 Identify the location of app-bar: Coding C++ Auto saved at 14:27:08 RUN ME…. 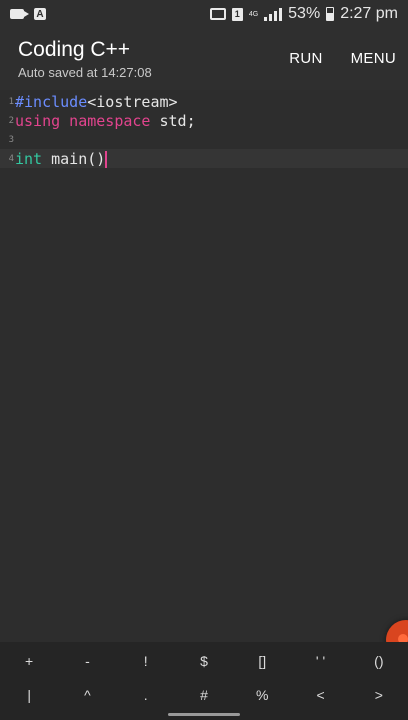
(204, 59).